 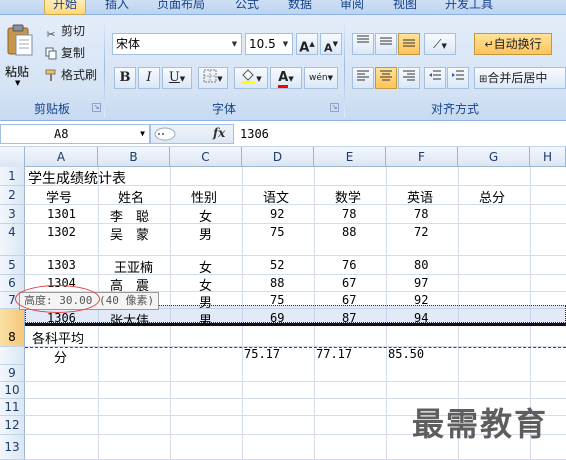 I want to click on cell-chinese: 69, so click(x=277, y=318).